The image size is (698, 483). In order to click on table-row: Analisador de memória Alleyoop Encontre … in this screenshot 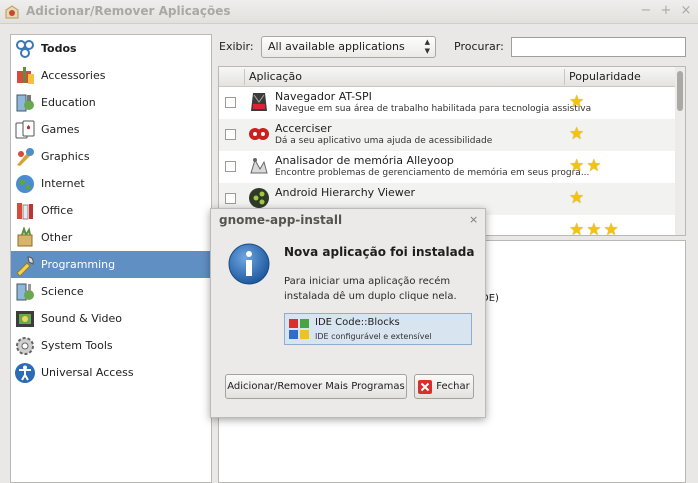, I will do `click(447, 167)`.